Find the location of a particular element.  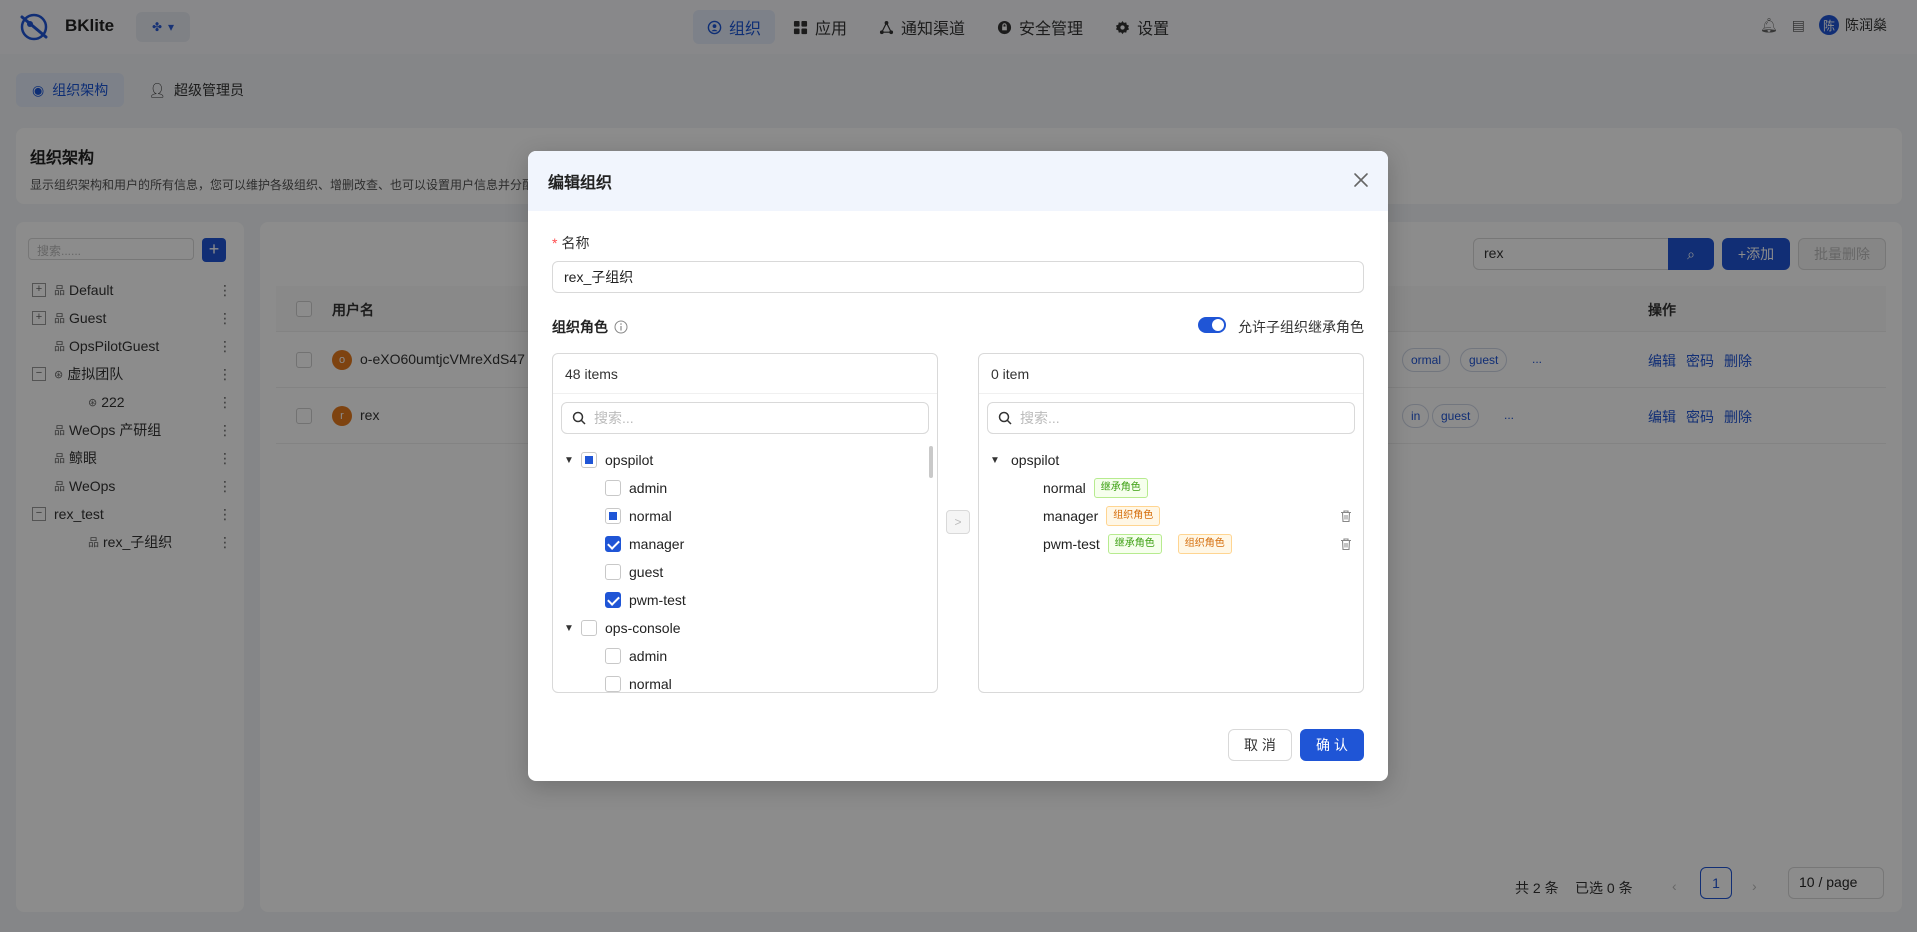

inherit-roles-toggle is located at coordinates (1212, 325).